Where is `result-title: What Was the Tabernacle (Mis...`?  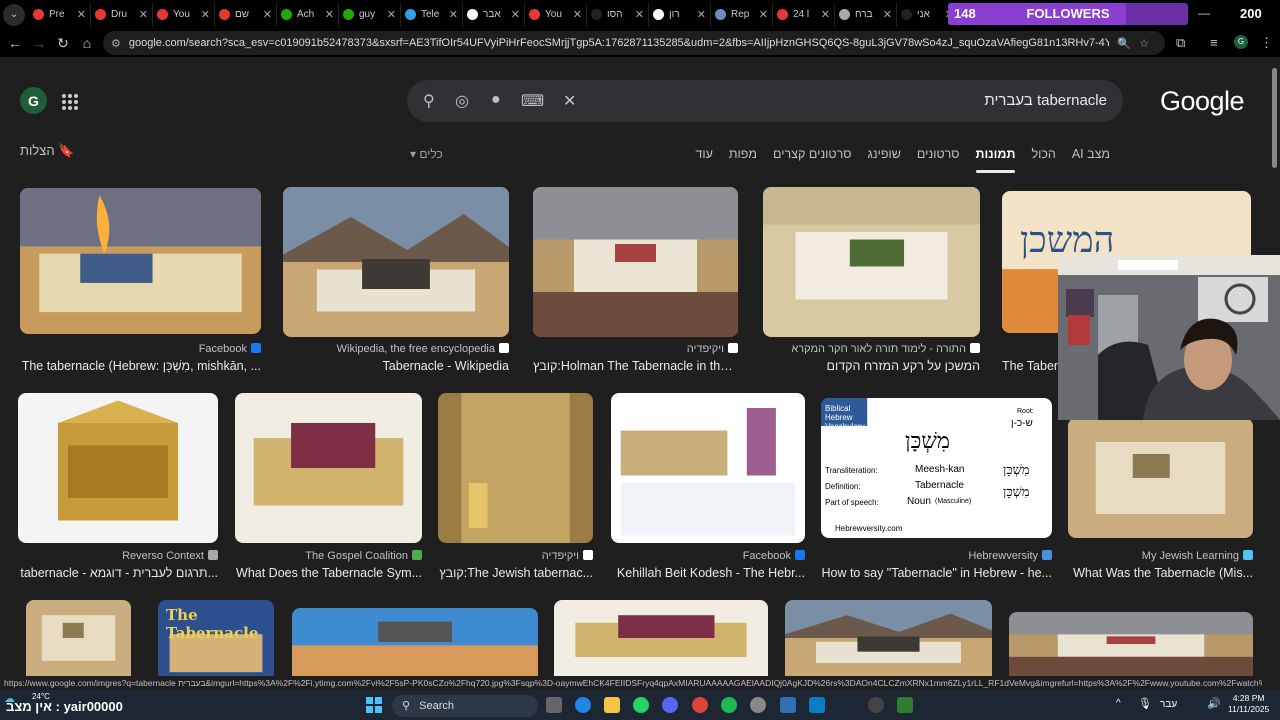
result-title: What Was the Tabernacle (Mis... is located at coordinates (1160, 573).